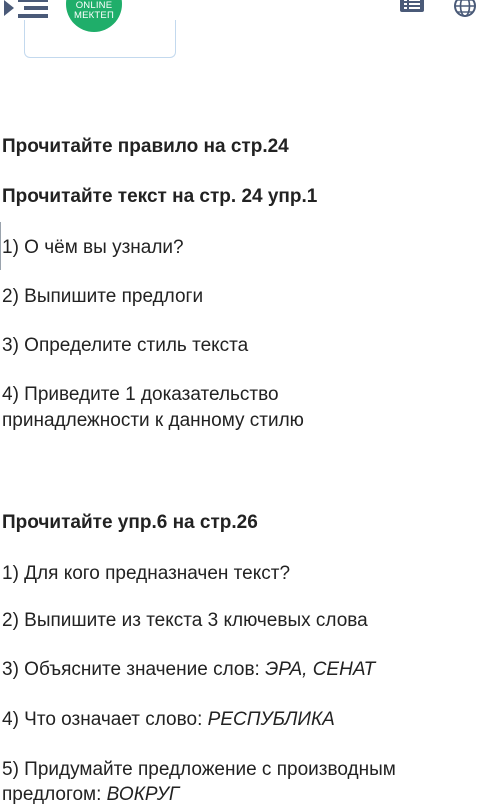 The image size is (500, 807). What do you see at coordinates (140, 394) in the screenshot?
I see `list-item: 4) Приведите 1 доказательство` at bounding box center [140, 394].